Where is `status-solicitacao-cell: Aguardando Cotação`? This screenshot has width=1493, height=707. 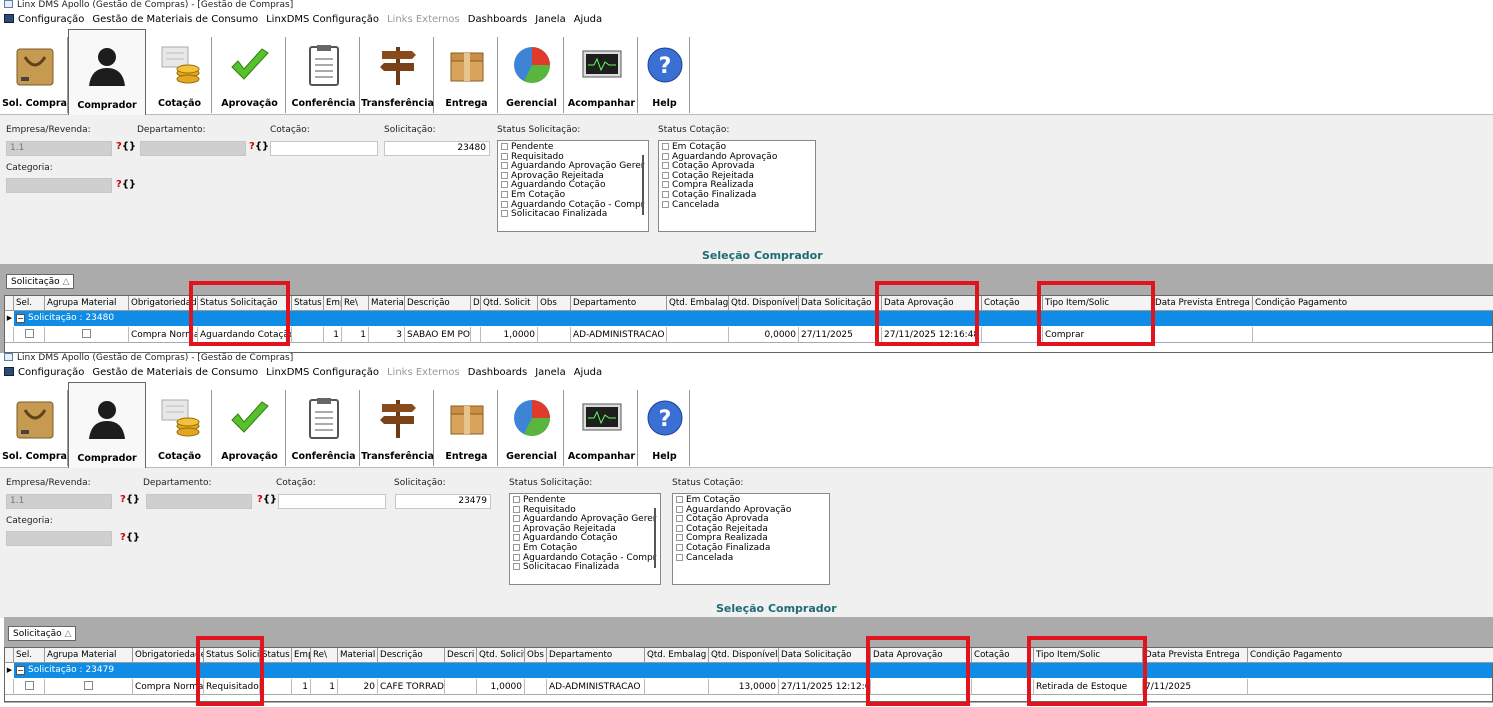
status-solicitacao-cell: Aguardando Cotação is located at coordinates (245, 335).